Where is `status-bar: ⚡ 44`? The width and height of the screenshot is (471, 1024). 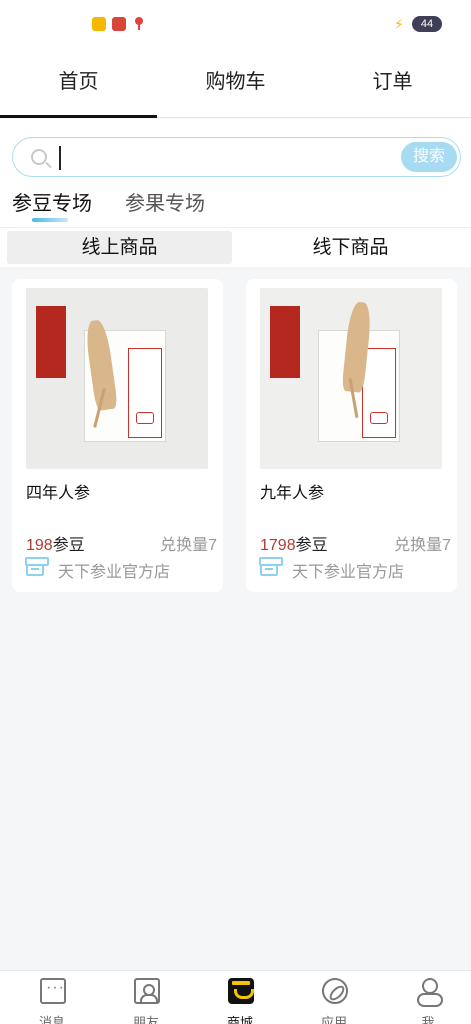 status-bar: ⚡ 44 is located at coordinates (235, 25).